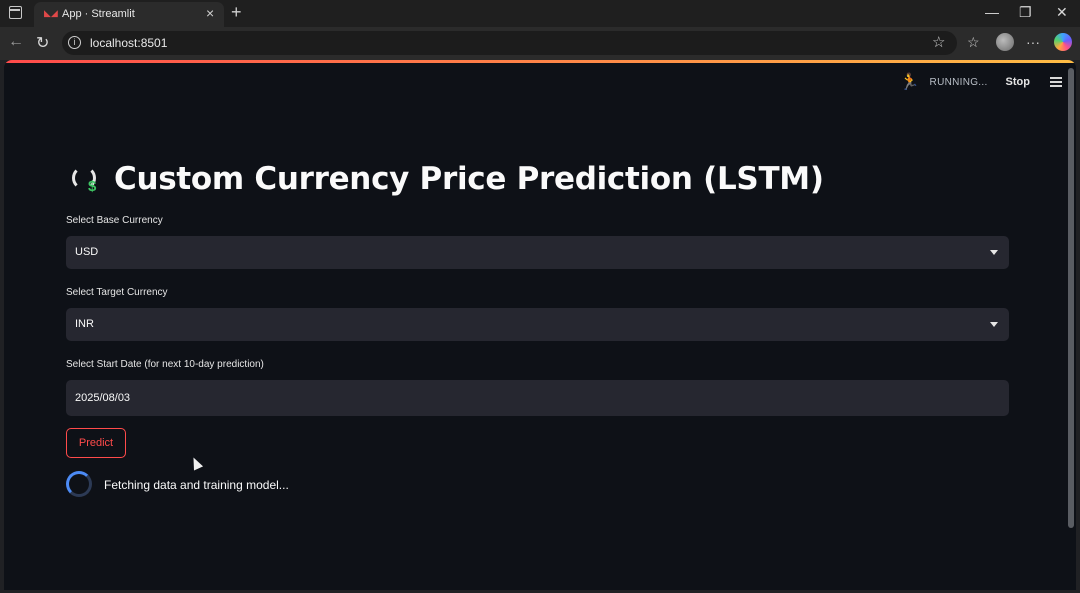  Describe the element at coordinates (1056, 82) in the screenshot. I see `hamburger-menu-icon` at that location.